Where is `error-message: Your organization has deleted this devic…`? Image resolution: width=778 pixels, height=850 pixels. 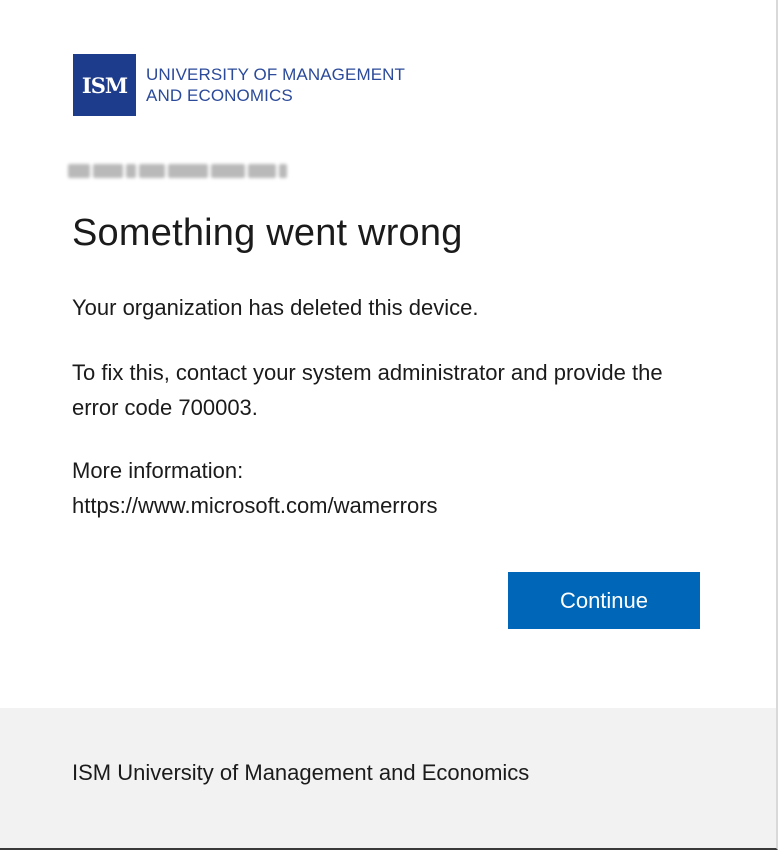 error-message: Your organization has deleted this devic… is located at coordinates (275, 307).